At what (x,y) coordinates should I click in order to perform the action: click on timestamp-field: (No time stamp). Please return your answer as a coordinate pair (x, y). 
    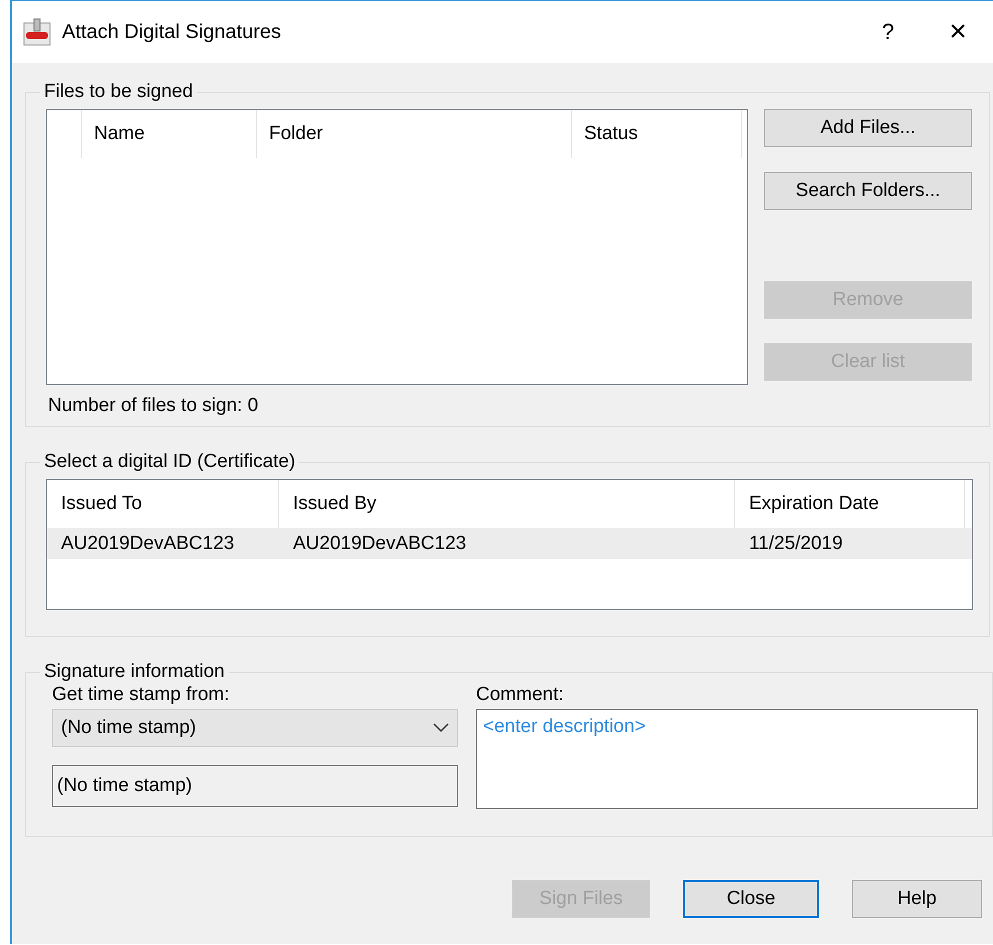
    Looking at the image, I should click on (255, 786).